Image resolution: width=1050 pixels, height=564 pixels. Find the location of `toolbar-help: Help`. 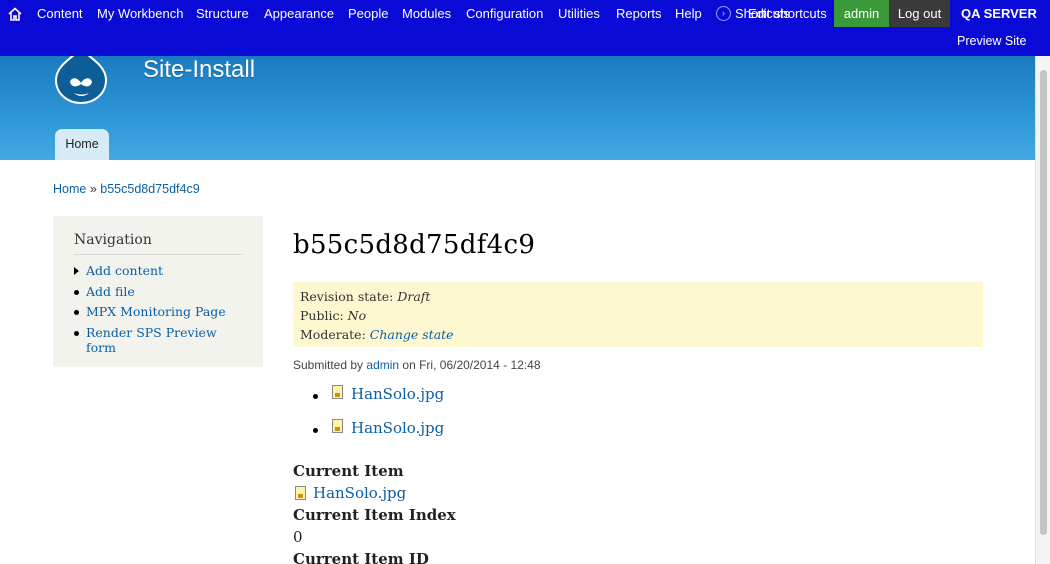

toolbar-help: Help is located at coordinates (688, 13).